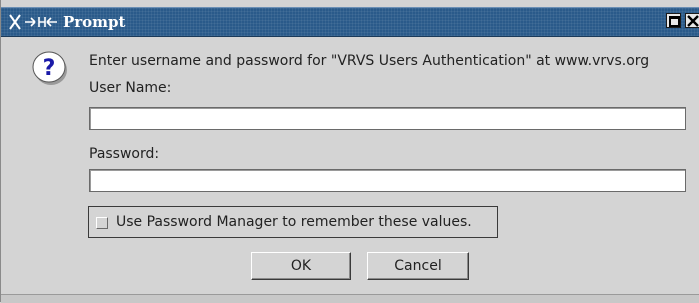 This screenshot has width=699, height=303. Describe the element at coordinates (350, 22) in the screenshot. I see `title-bar: Prompt` at that location.